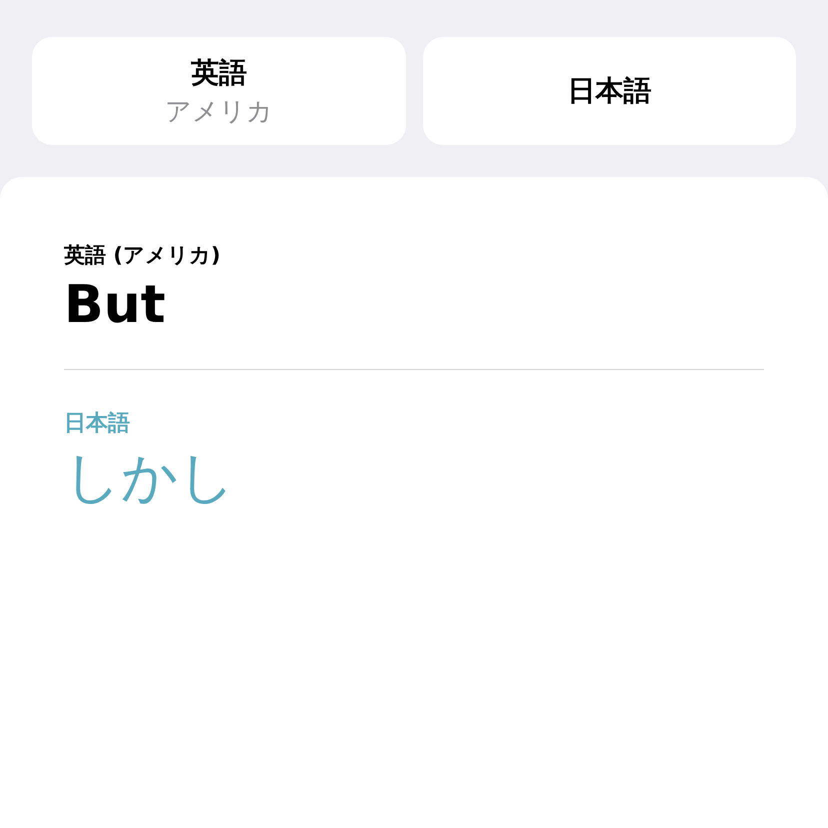 This screenshot has height=828, width=828. I want to click on source-text: But, so click(115, 305).